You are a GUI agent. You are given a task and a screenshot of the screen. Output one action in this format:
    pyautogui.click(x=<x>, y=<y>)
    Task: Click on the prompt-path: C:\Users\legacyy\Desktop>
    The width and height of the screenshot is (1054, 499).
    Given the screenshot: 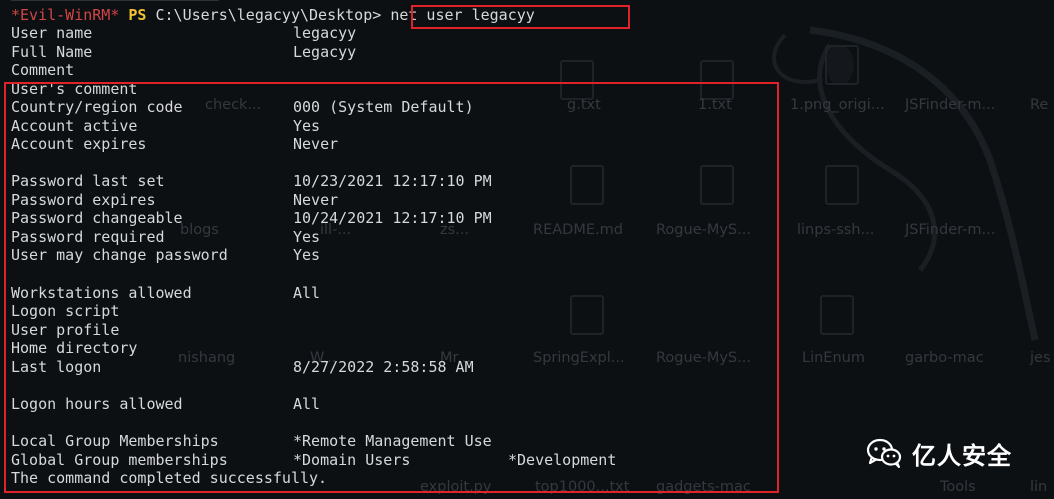 What is the action you would take?
    pyautogui.click(x=268, y=15)
    